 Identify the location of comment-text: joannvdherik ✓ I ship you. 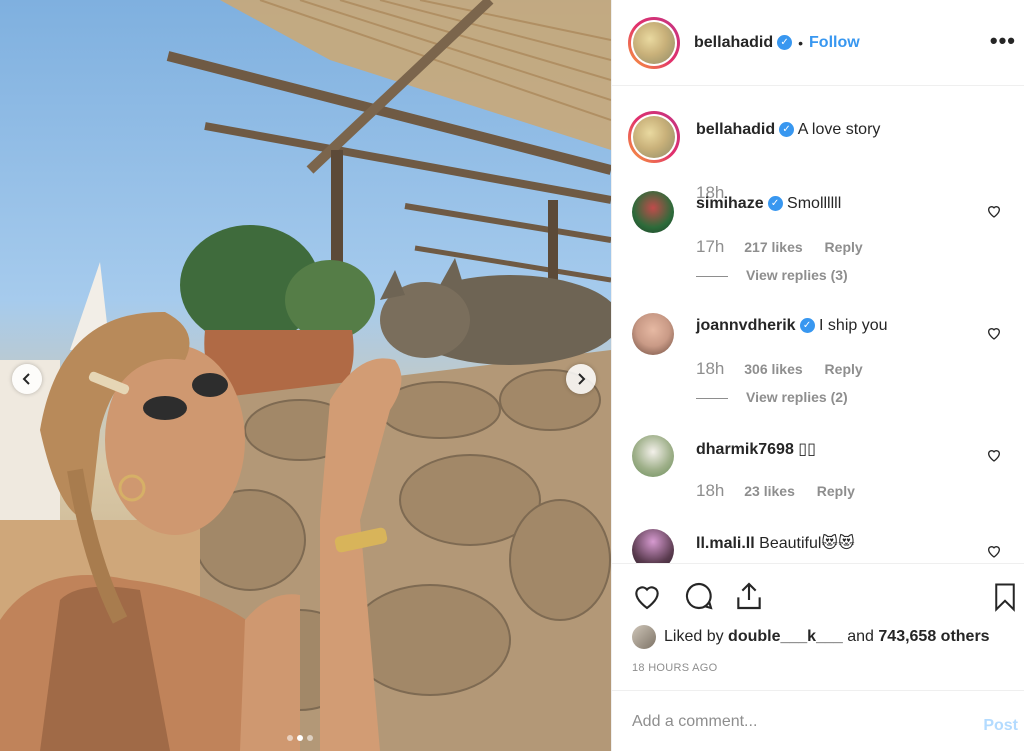
(792, 326).